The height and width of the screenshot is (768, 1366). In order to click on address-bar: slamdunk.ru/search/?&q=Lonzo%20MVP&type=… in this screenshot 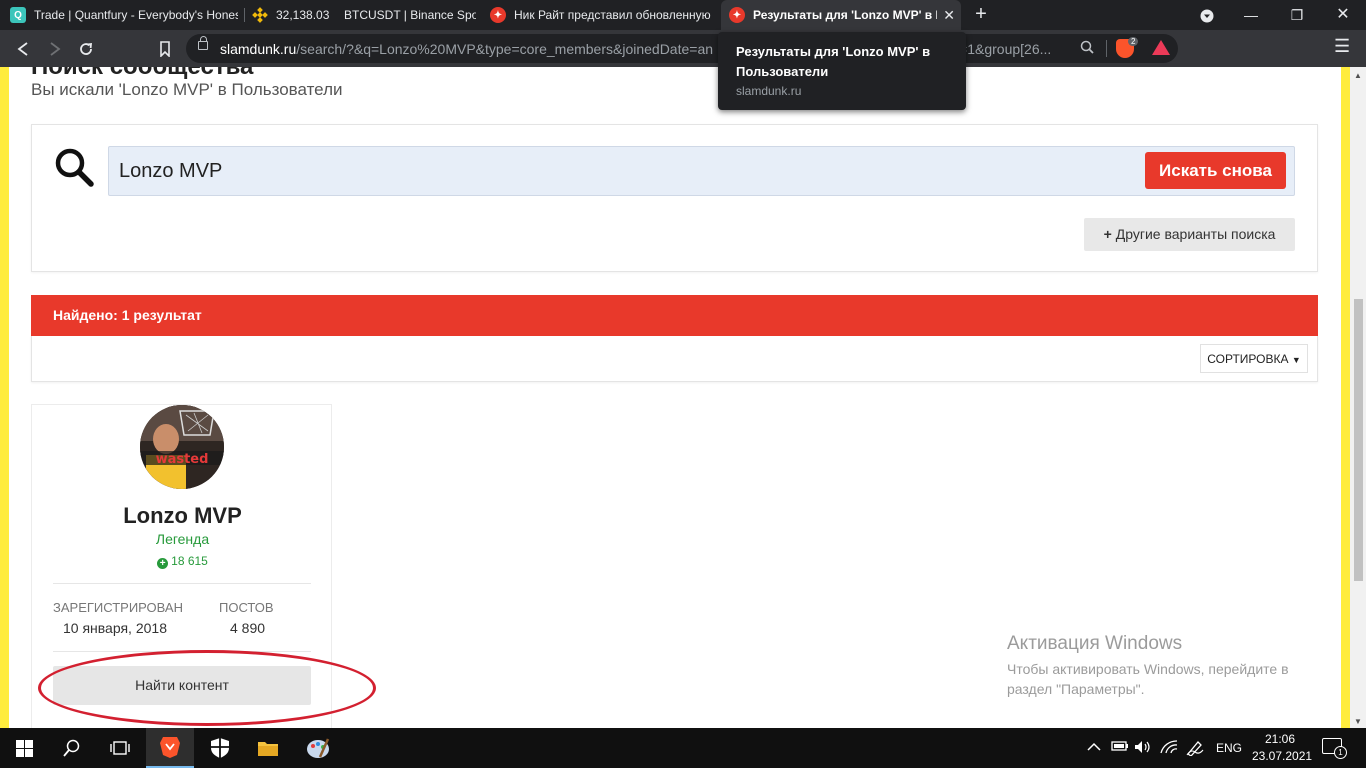, I will do `click(682, 48)`.